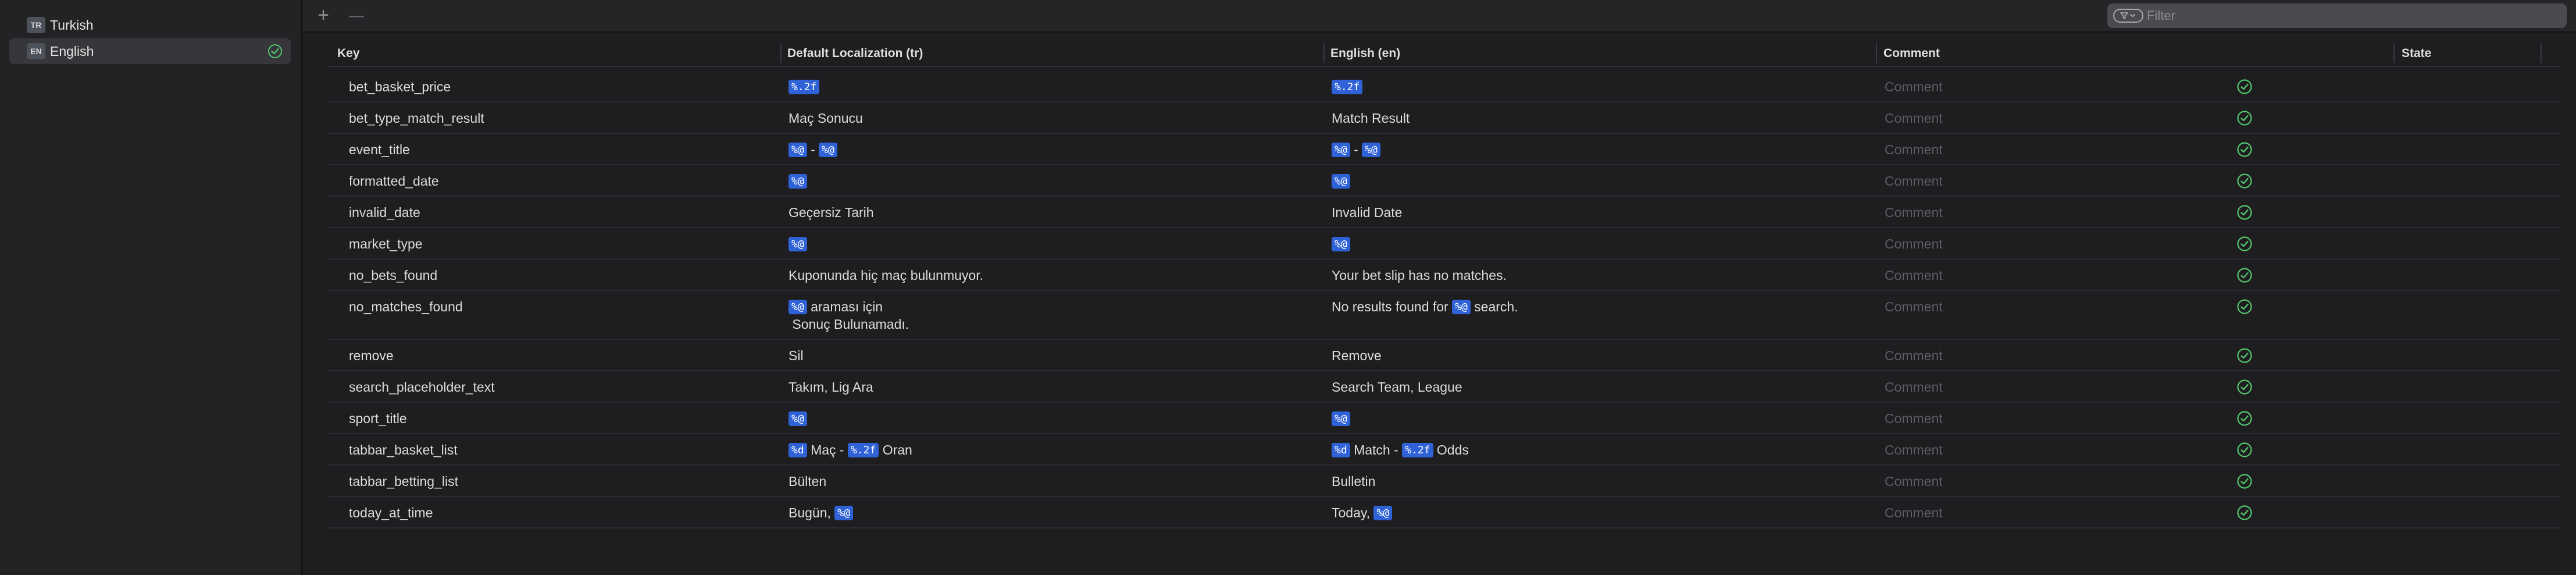  I want to click on english-value-cell: %.2f, so click(1348, 86).